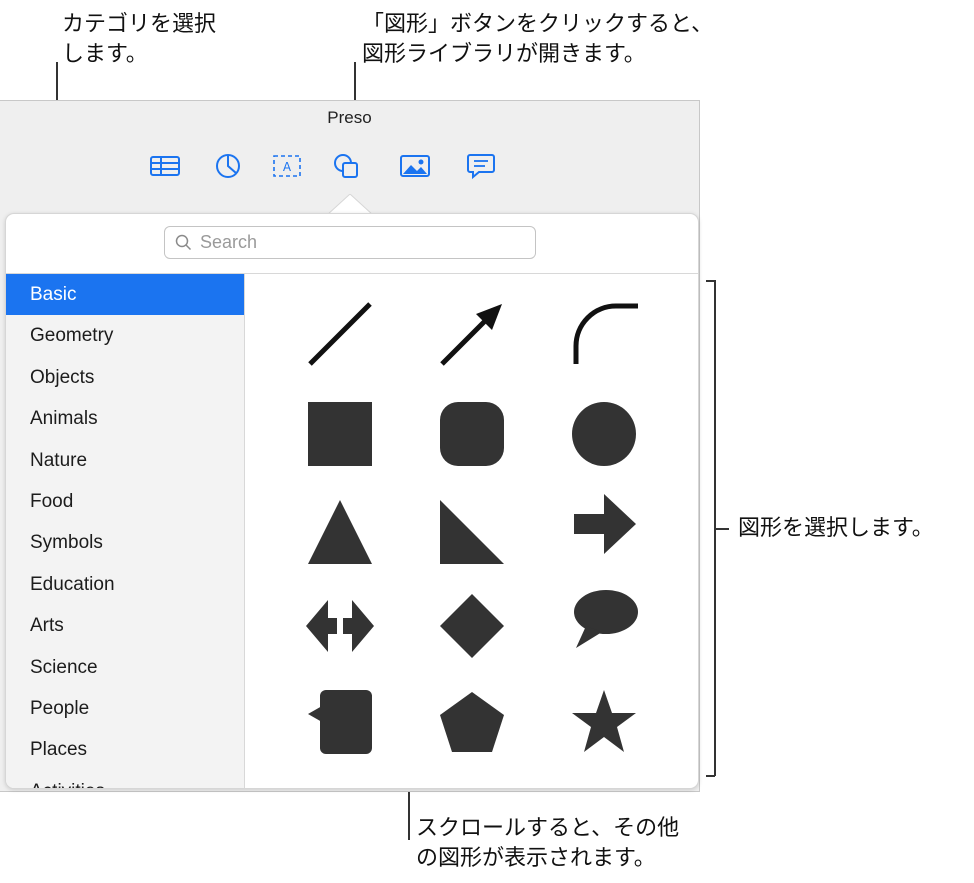 Image resolution: width=974 pixels, height=883 pixels. I want to click on bracket-top, so click(710, 281).